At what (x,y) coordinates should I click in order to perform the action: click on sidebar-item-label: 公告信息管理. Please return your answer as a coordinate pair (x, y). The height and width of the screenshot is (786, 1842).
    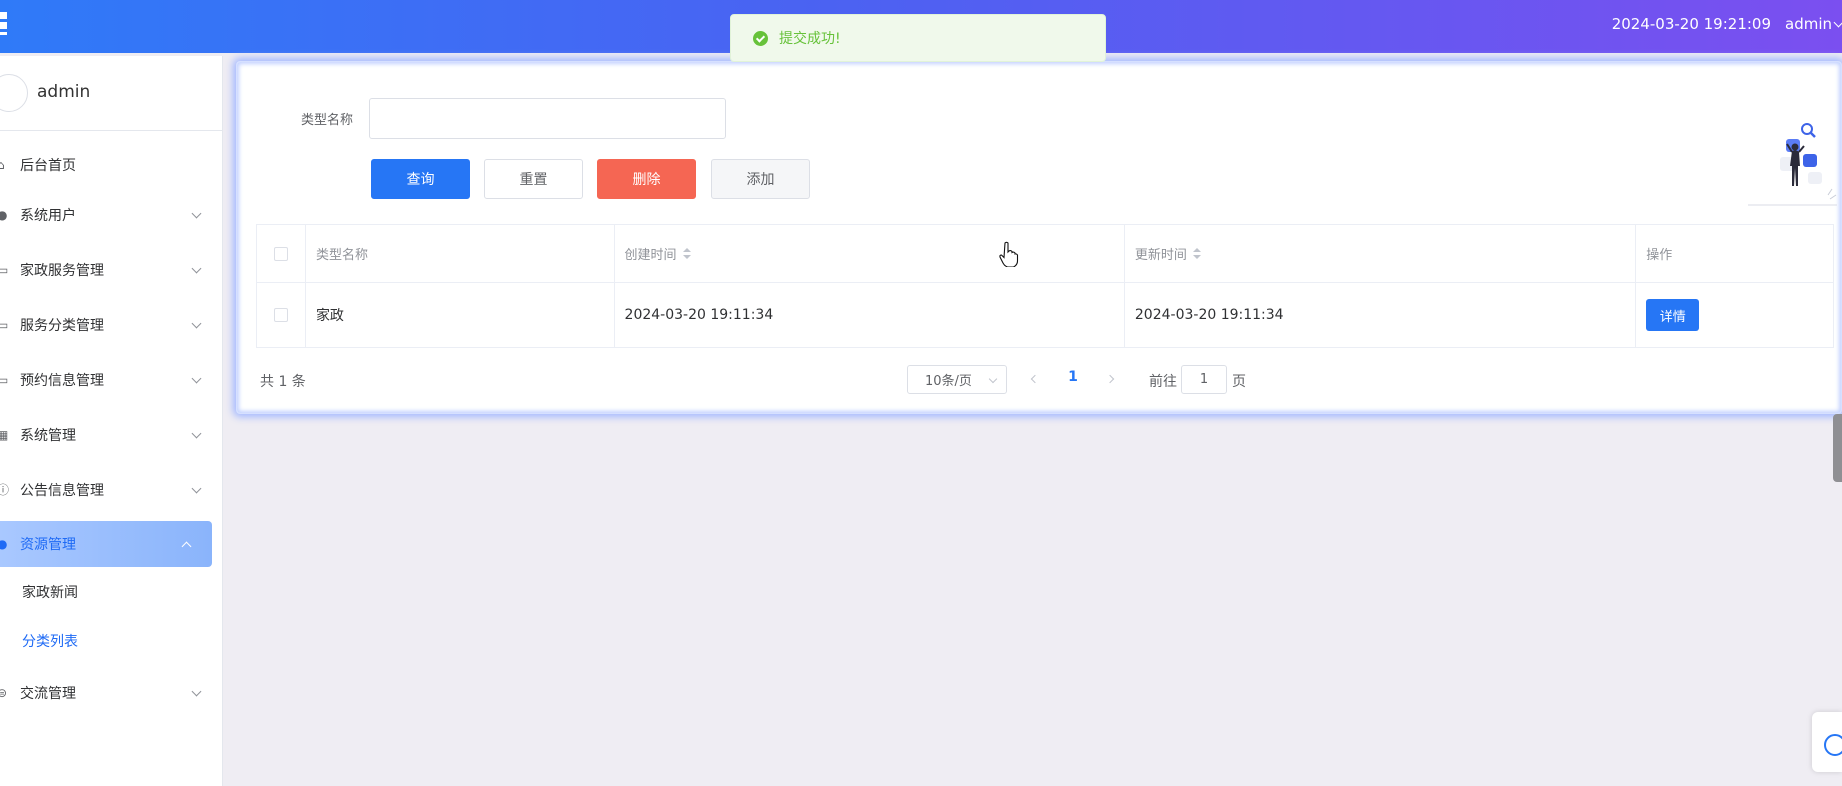
    Looking at the image, I should click on (62, 490).